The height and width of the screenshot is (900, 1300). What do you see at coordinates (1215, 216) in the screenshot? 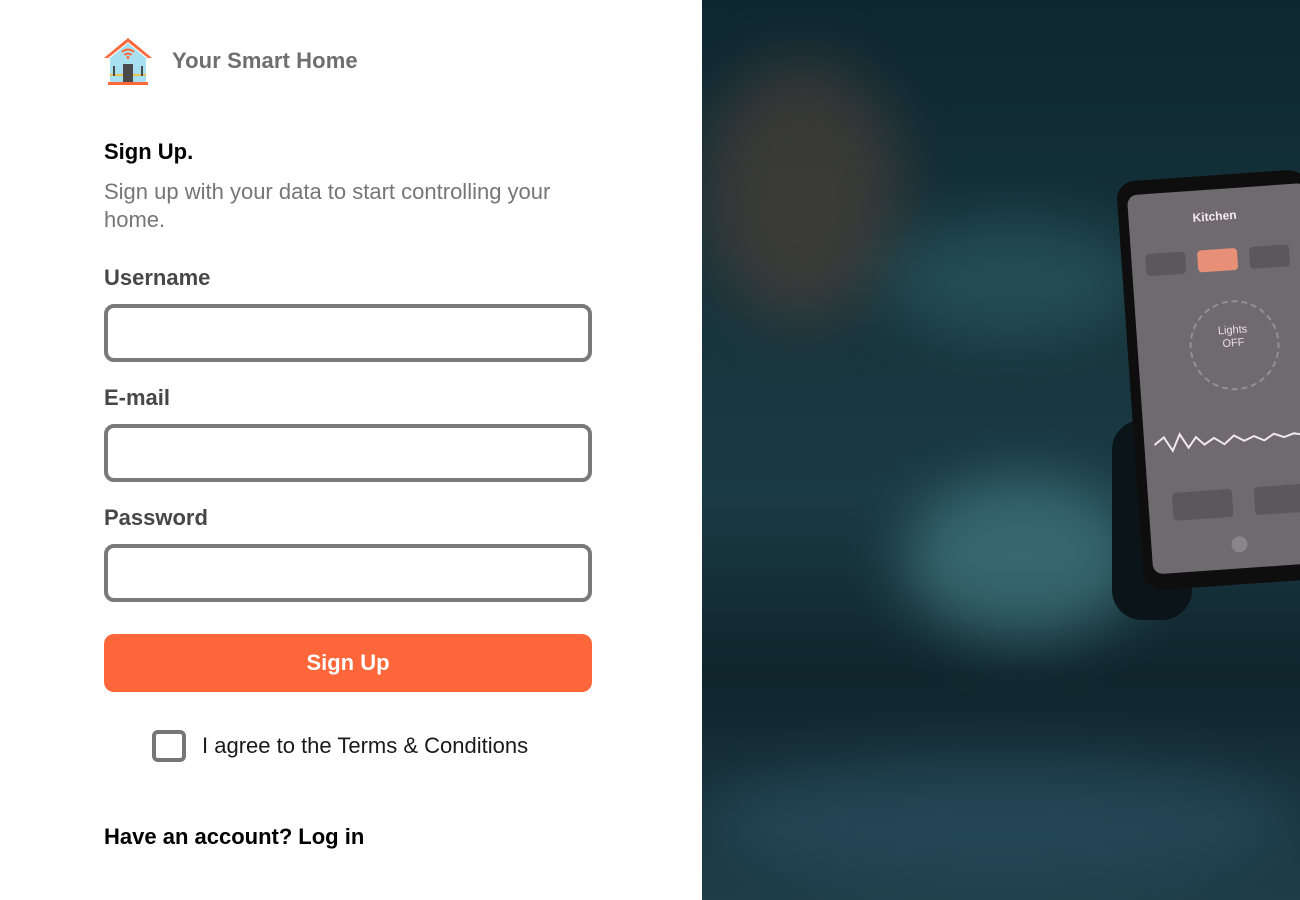
I see `screen-title: Kitchen` at bounding box center [1215, 216].